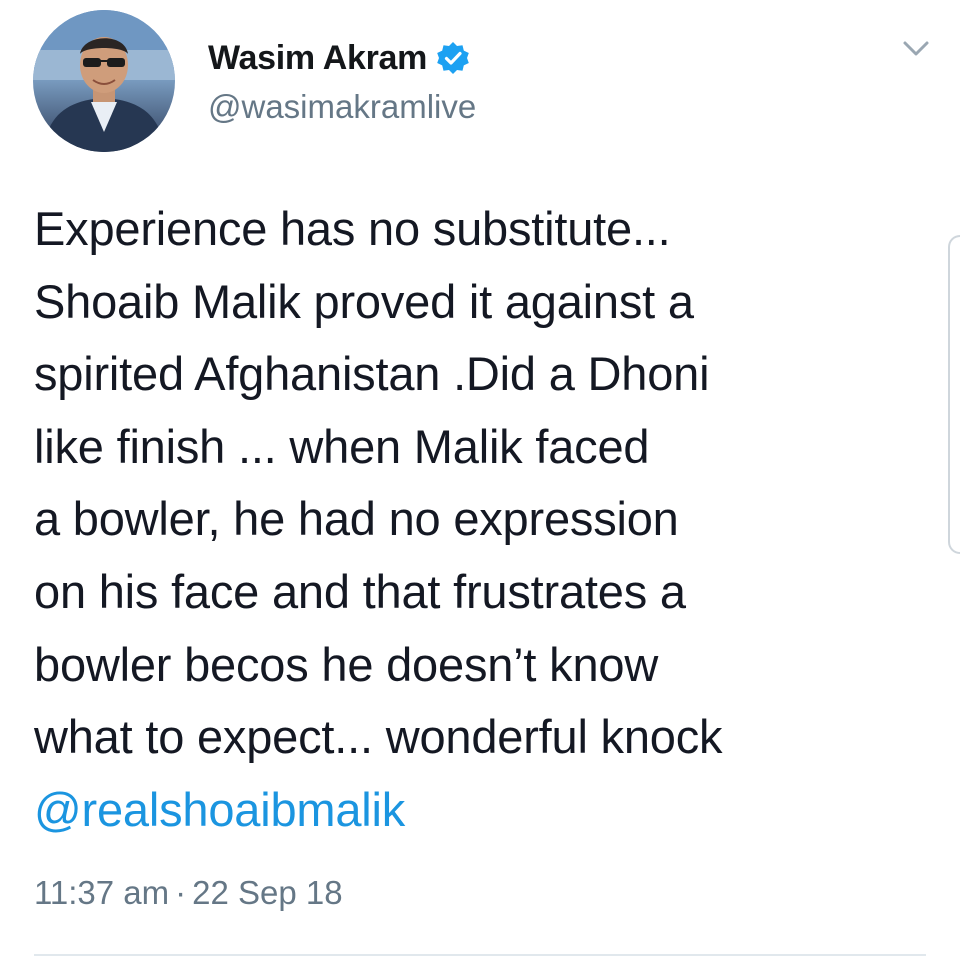  What do you see at coordinates (453, 58) in the screenshot?
I see `verified-badge-icon` at bounding box center [453, 58].